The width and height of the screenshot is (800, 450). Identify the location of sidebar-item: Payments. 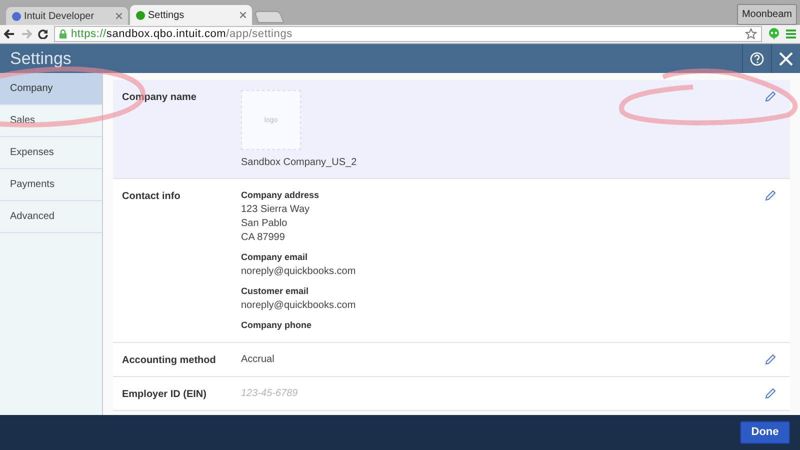
(51, 185).